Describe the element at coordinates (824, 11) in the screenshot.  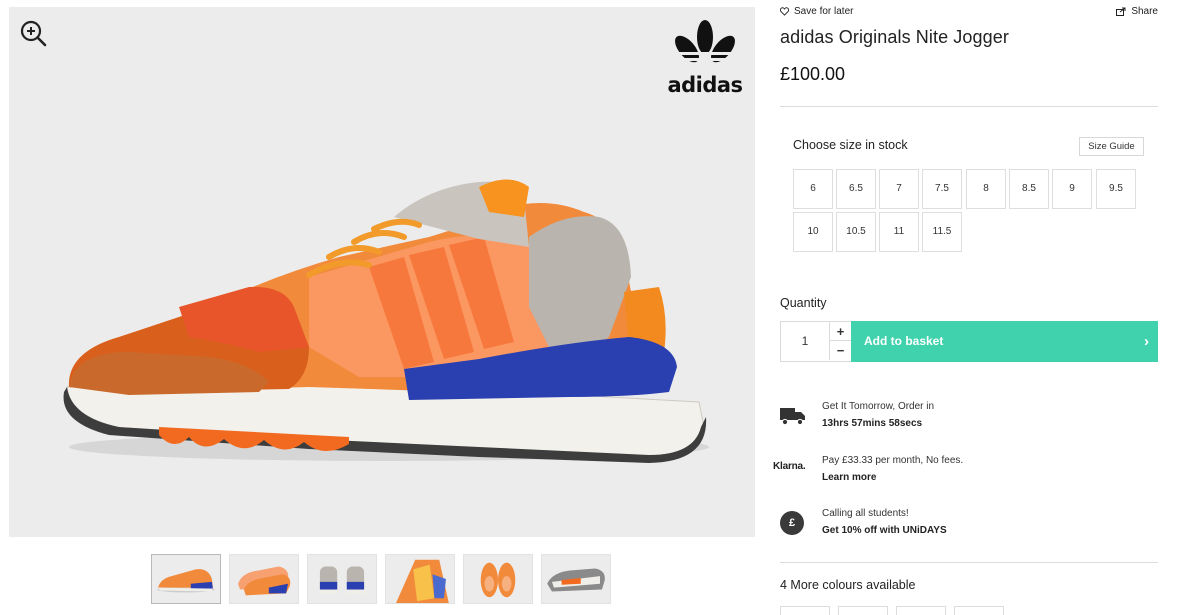
I see `save-for-later-label: Save for later` at that location.